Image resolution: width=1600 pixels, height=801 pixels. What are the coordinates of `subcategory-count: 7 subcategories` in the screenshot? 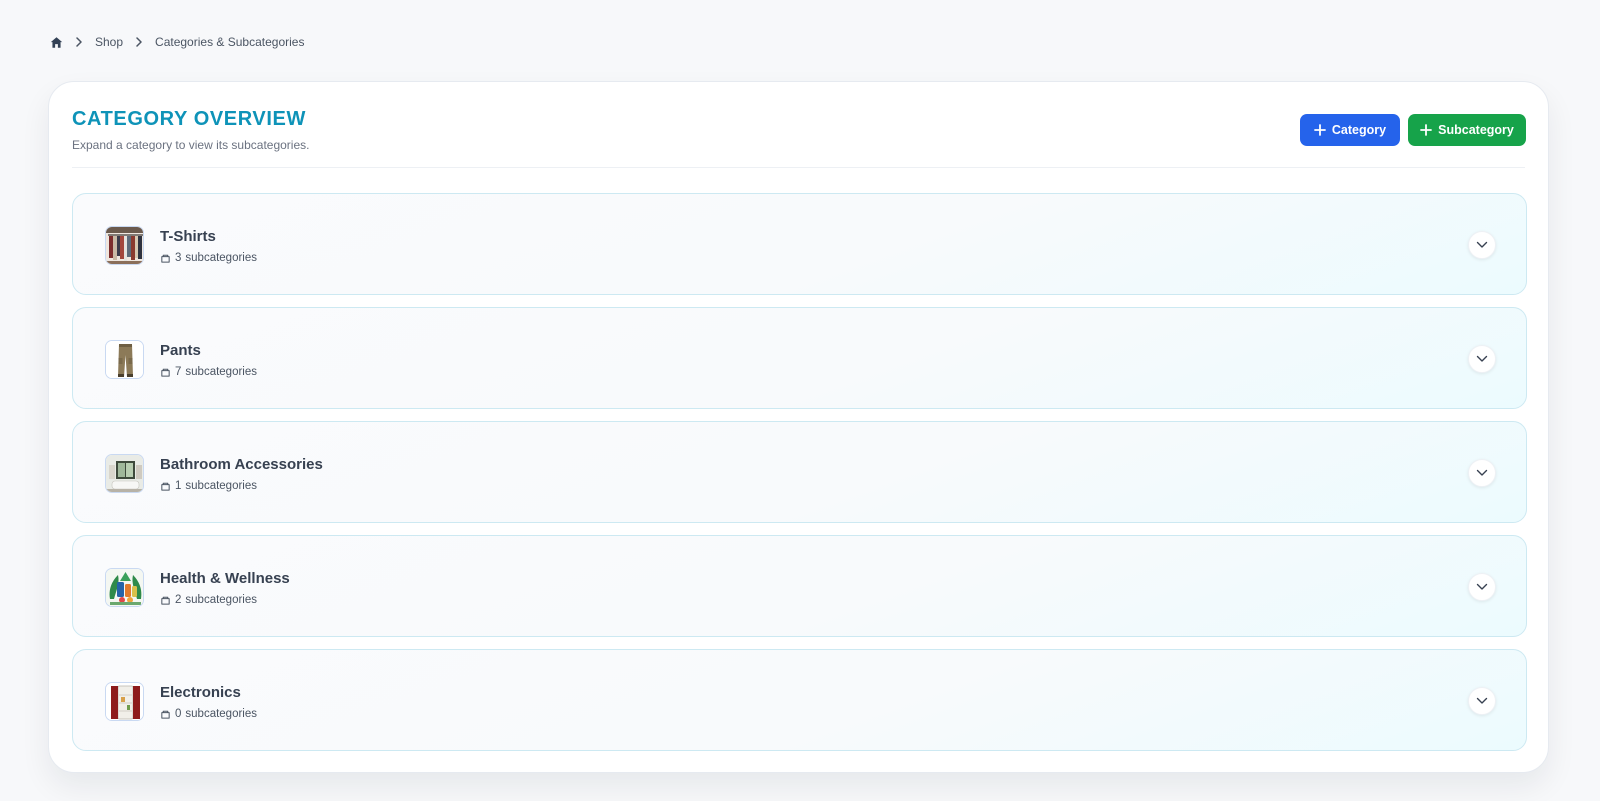 It's located at (208, 372).